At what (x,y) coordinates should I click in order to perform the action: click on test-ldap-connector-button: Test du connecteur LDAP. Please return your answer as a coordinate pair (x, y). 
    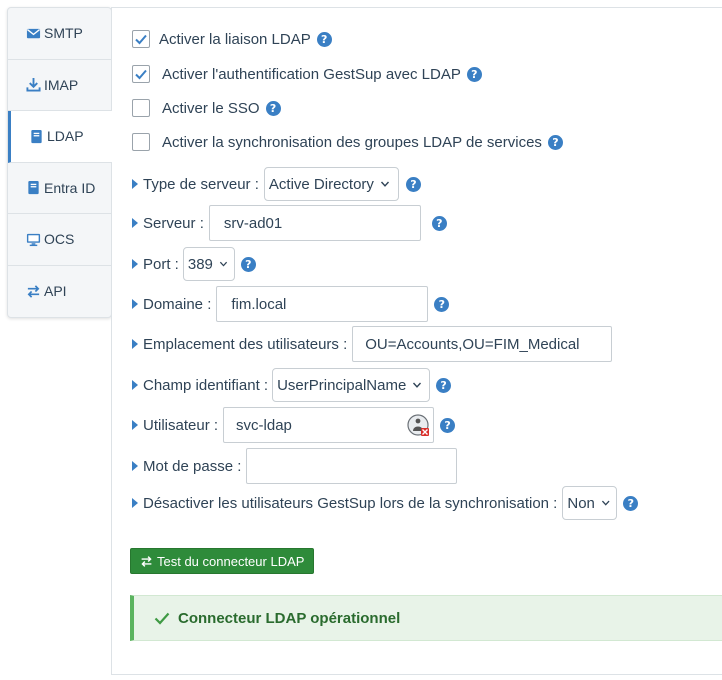
    Looking at the image, I should click on (222, 561).